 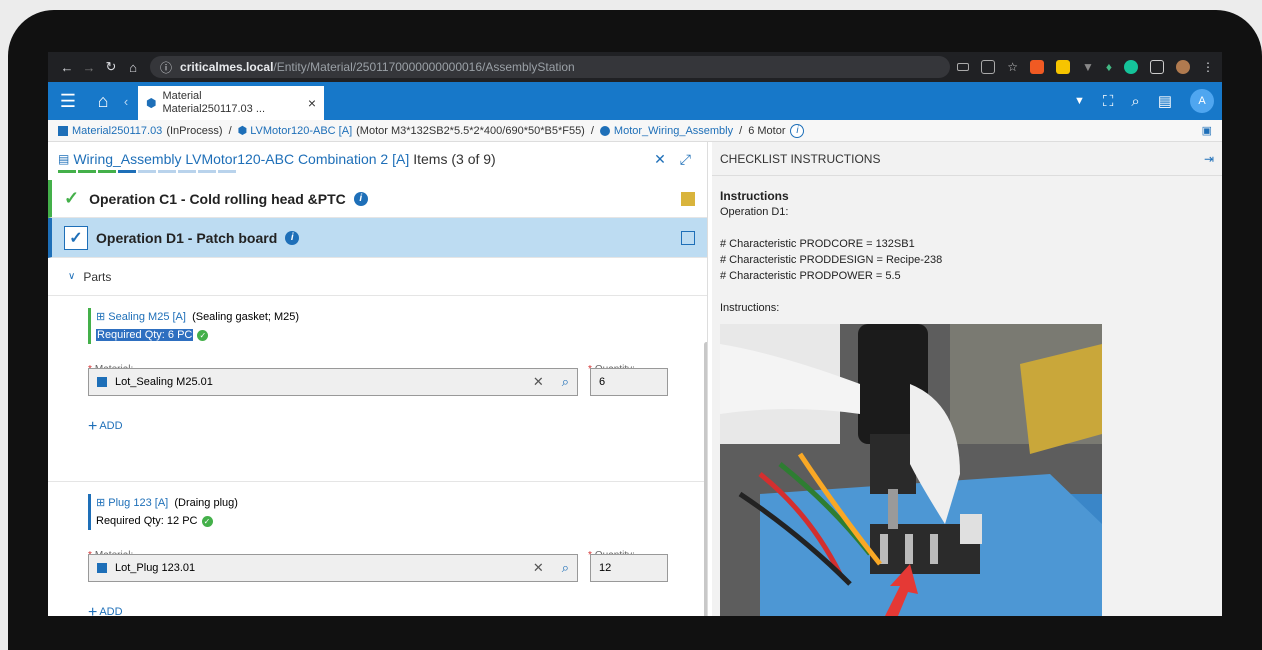 I want to click on part-icon: ⊞, so click(x=101, y=317).